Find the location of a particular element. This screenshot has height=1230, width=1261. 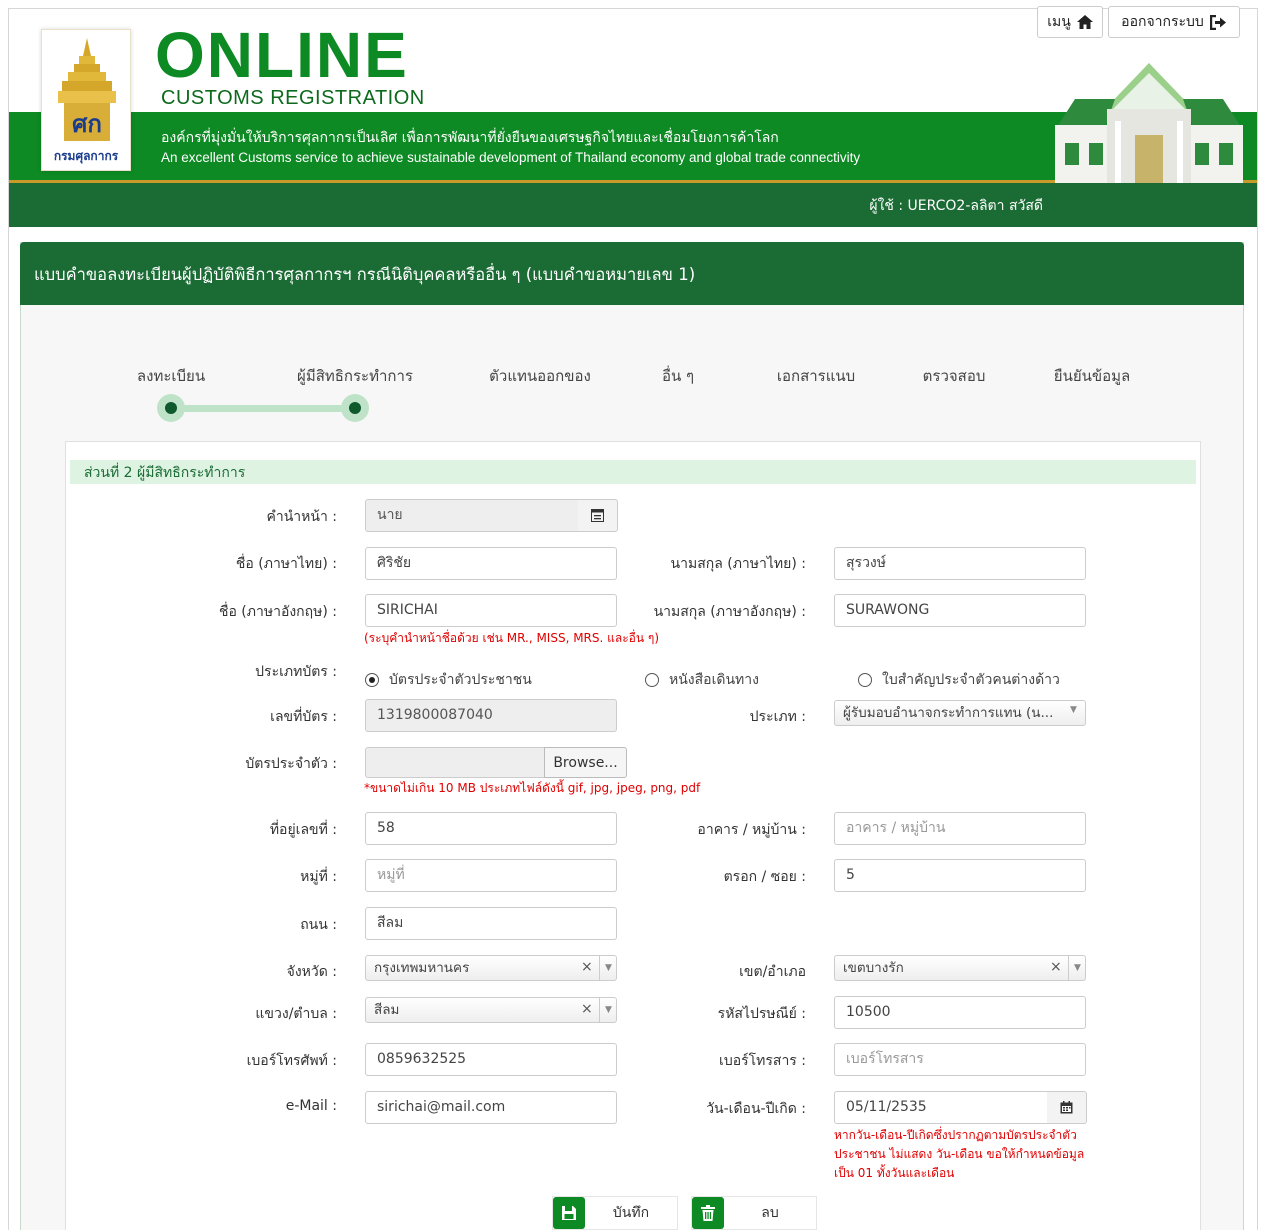

brand-title: ONLINE is located at coordinates (282, 55).